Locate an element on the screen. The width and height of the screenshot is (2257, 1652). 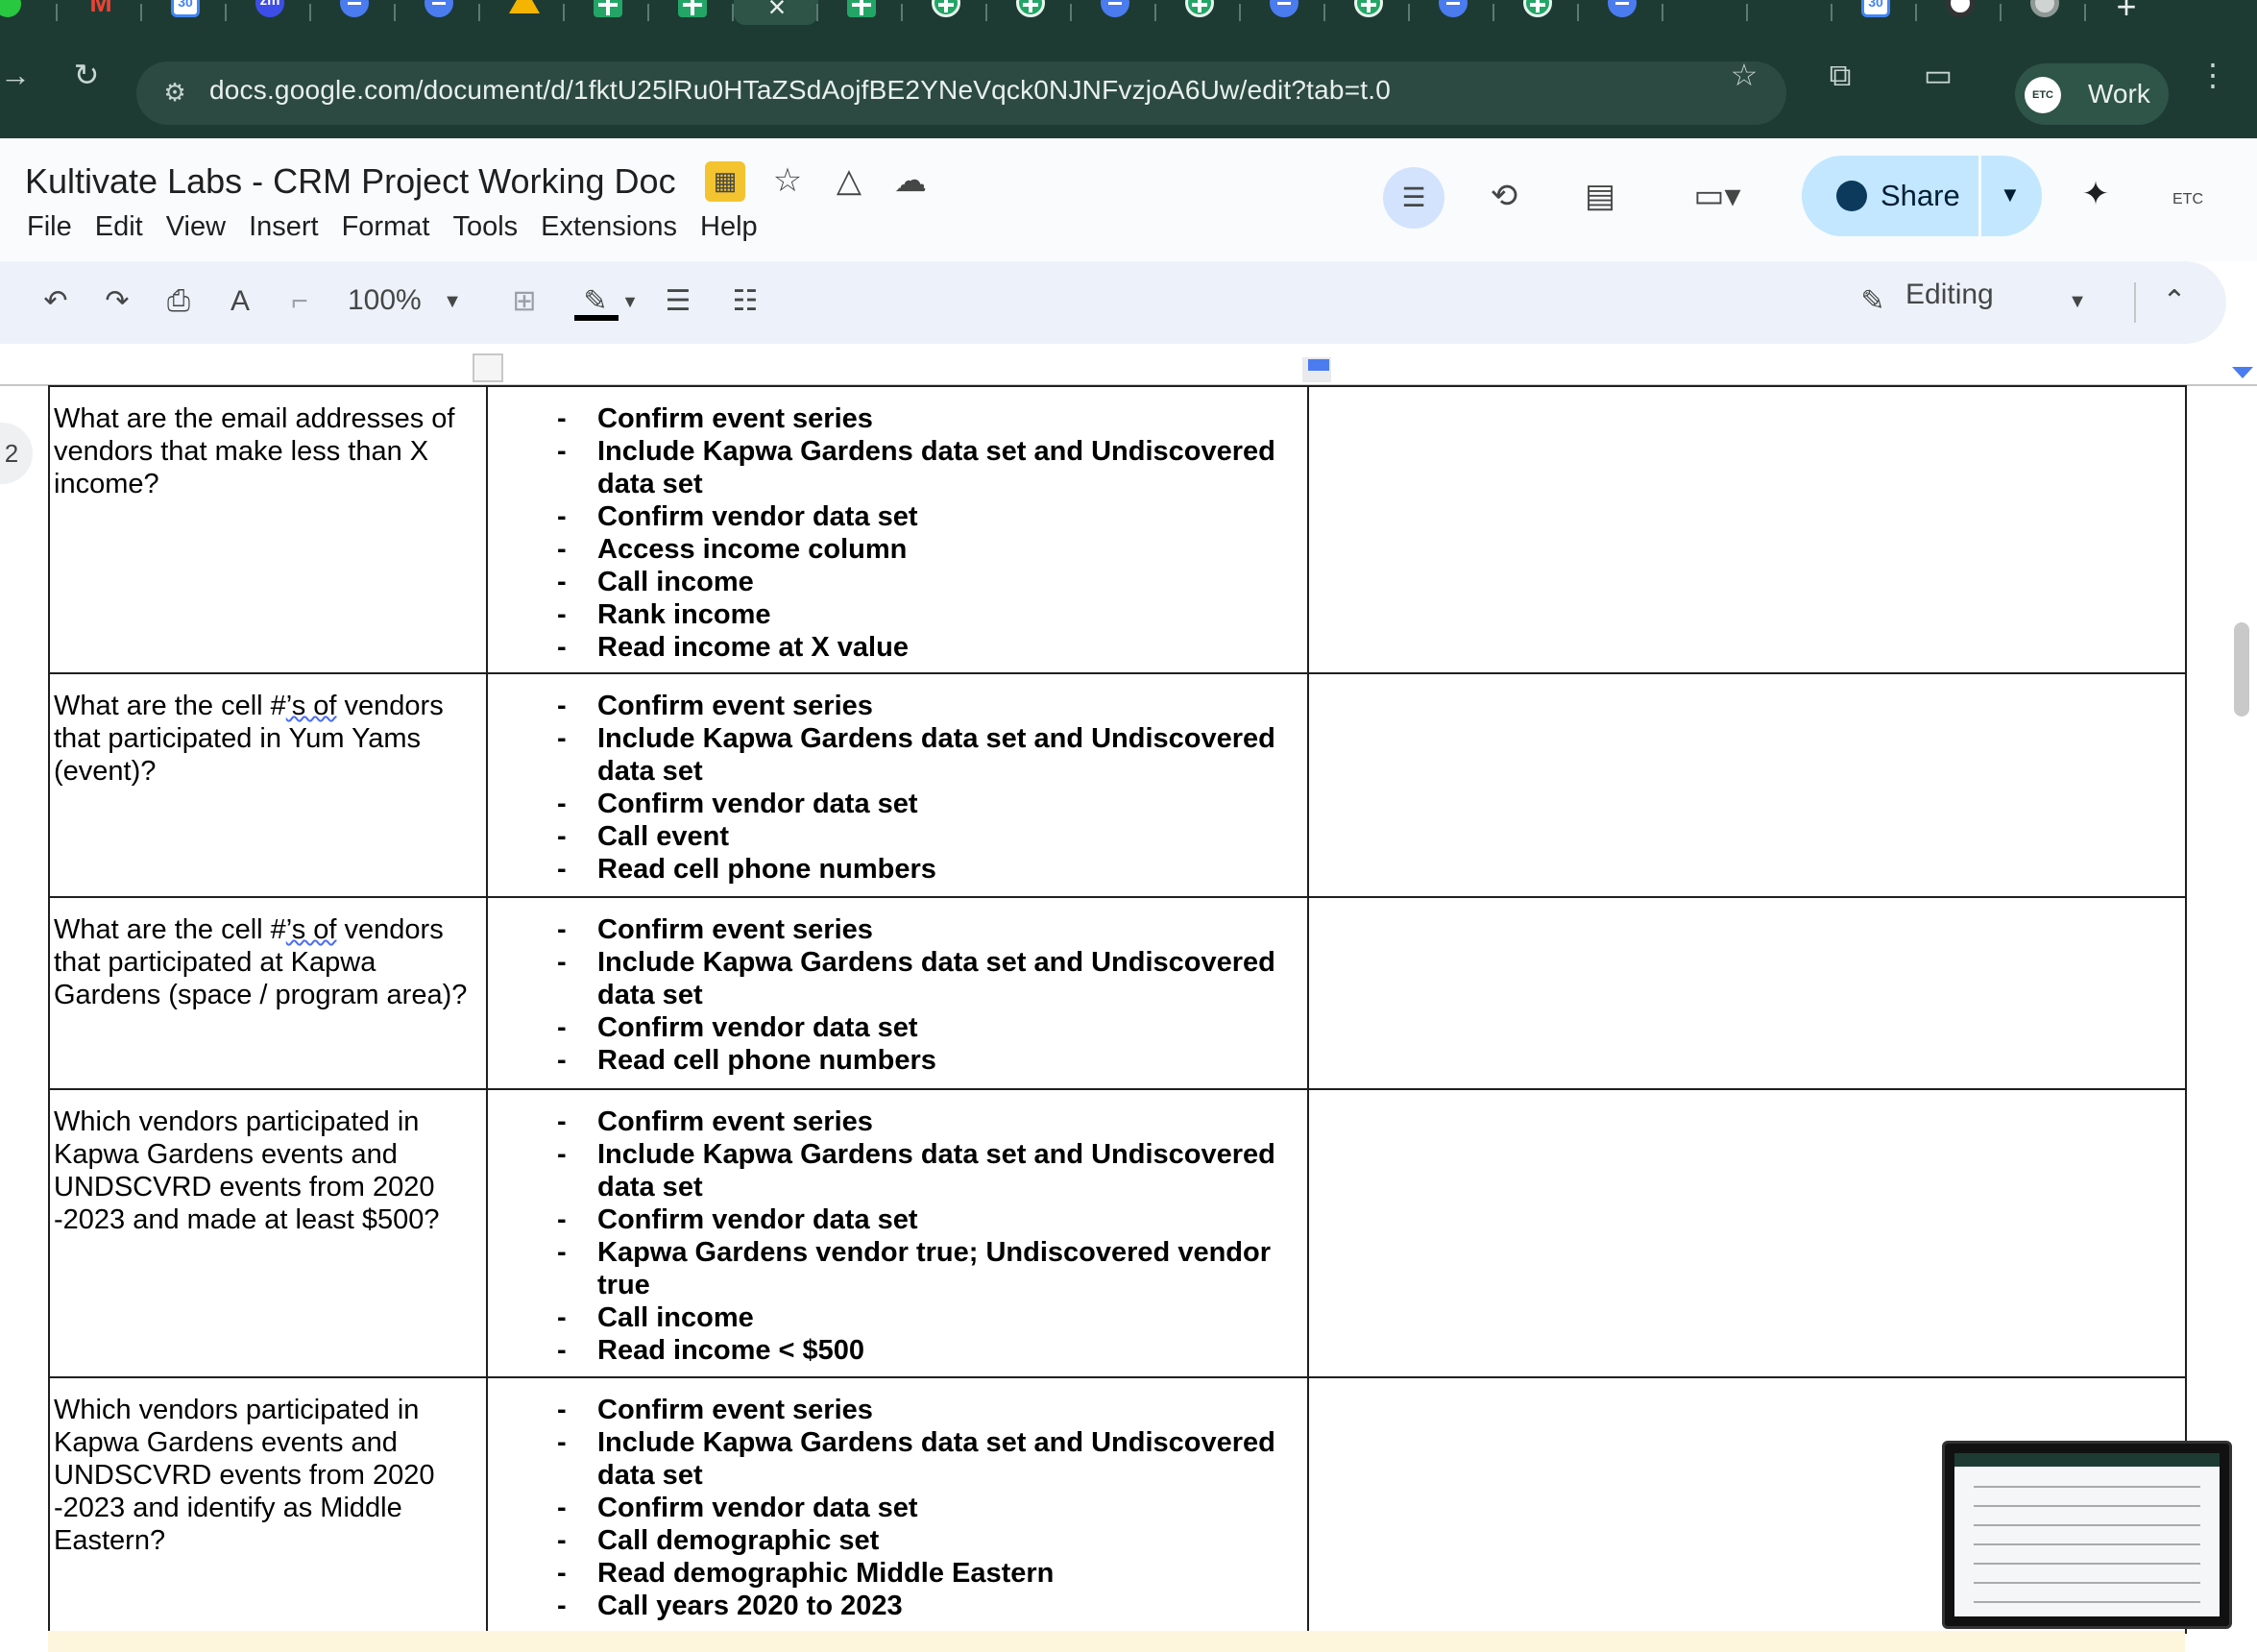
move-to-drive-icon: △ is located at coordinates (849, 180).